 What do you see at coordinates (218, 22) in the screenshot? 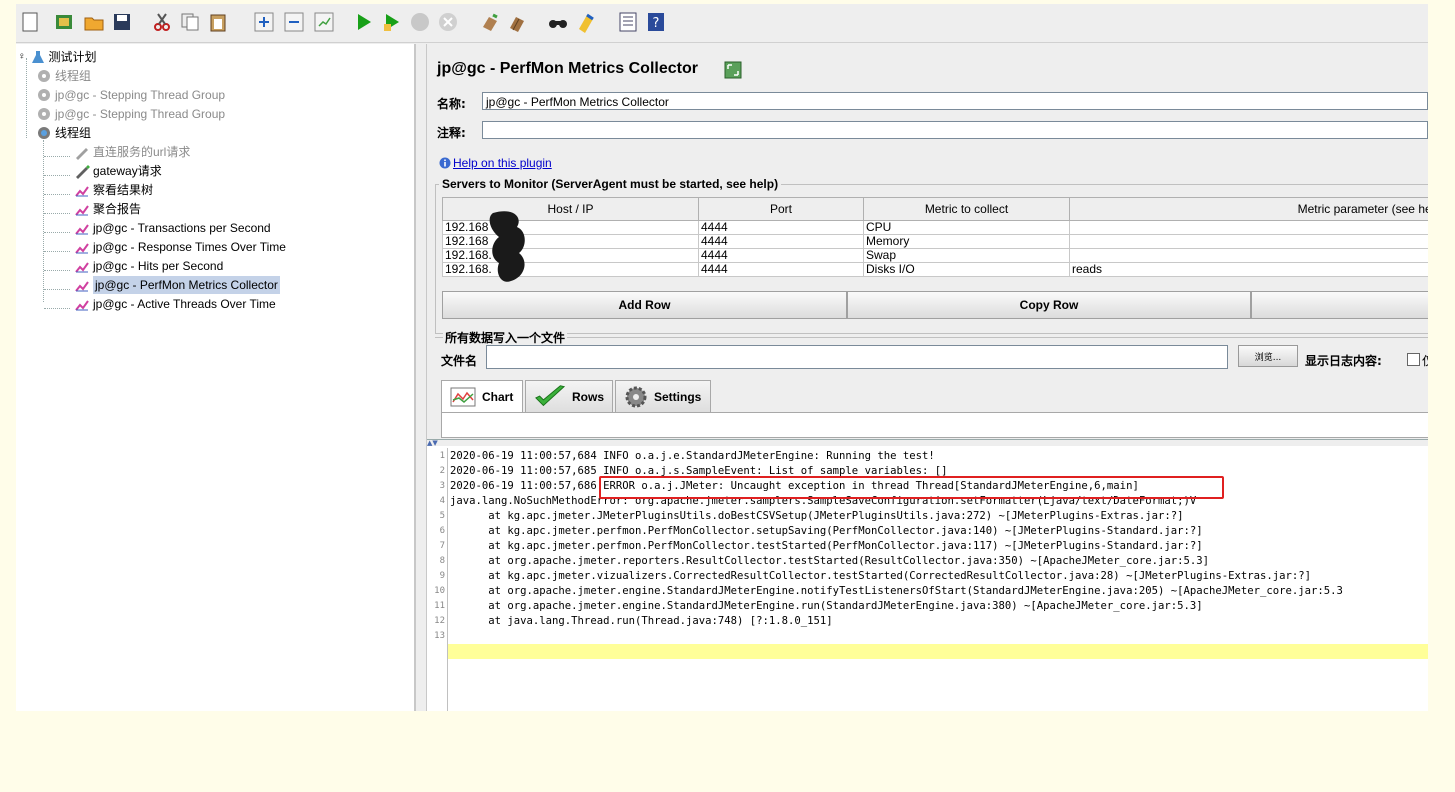
I see `paste-icon` at bounding box center [218, 22].